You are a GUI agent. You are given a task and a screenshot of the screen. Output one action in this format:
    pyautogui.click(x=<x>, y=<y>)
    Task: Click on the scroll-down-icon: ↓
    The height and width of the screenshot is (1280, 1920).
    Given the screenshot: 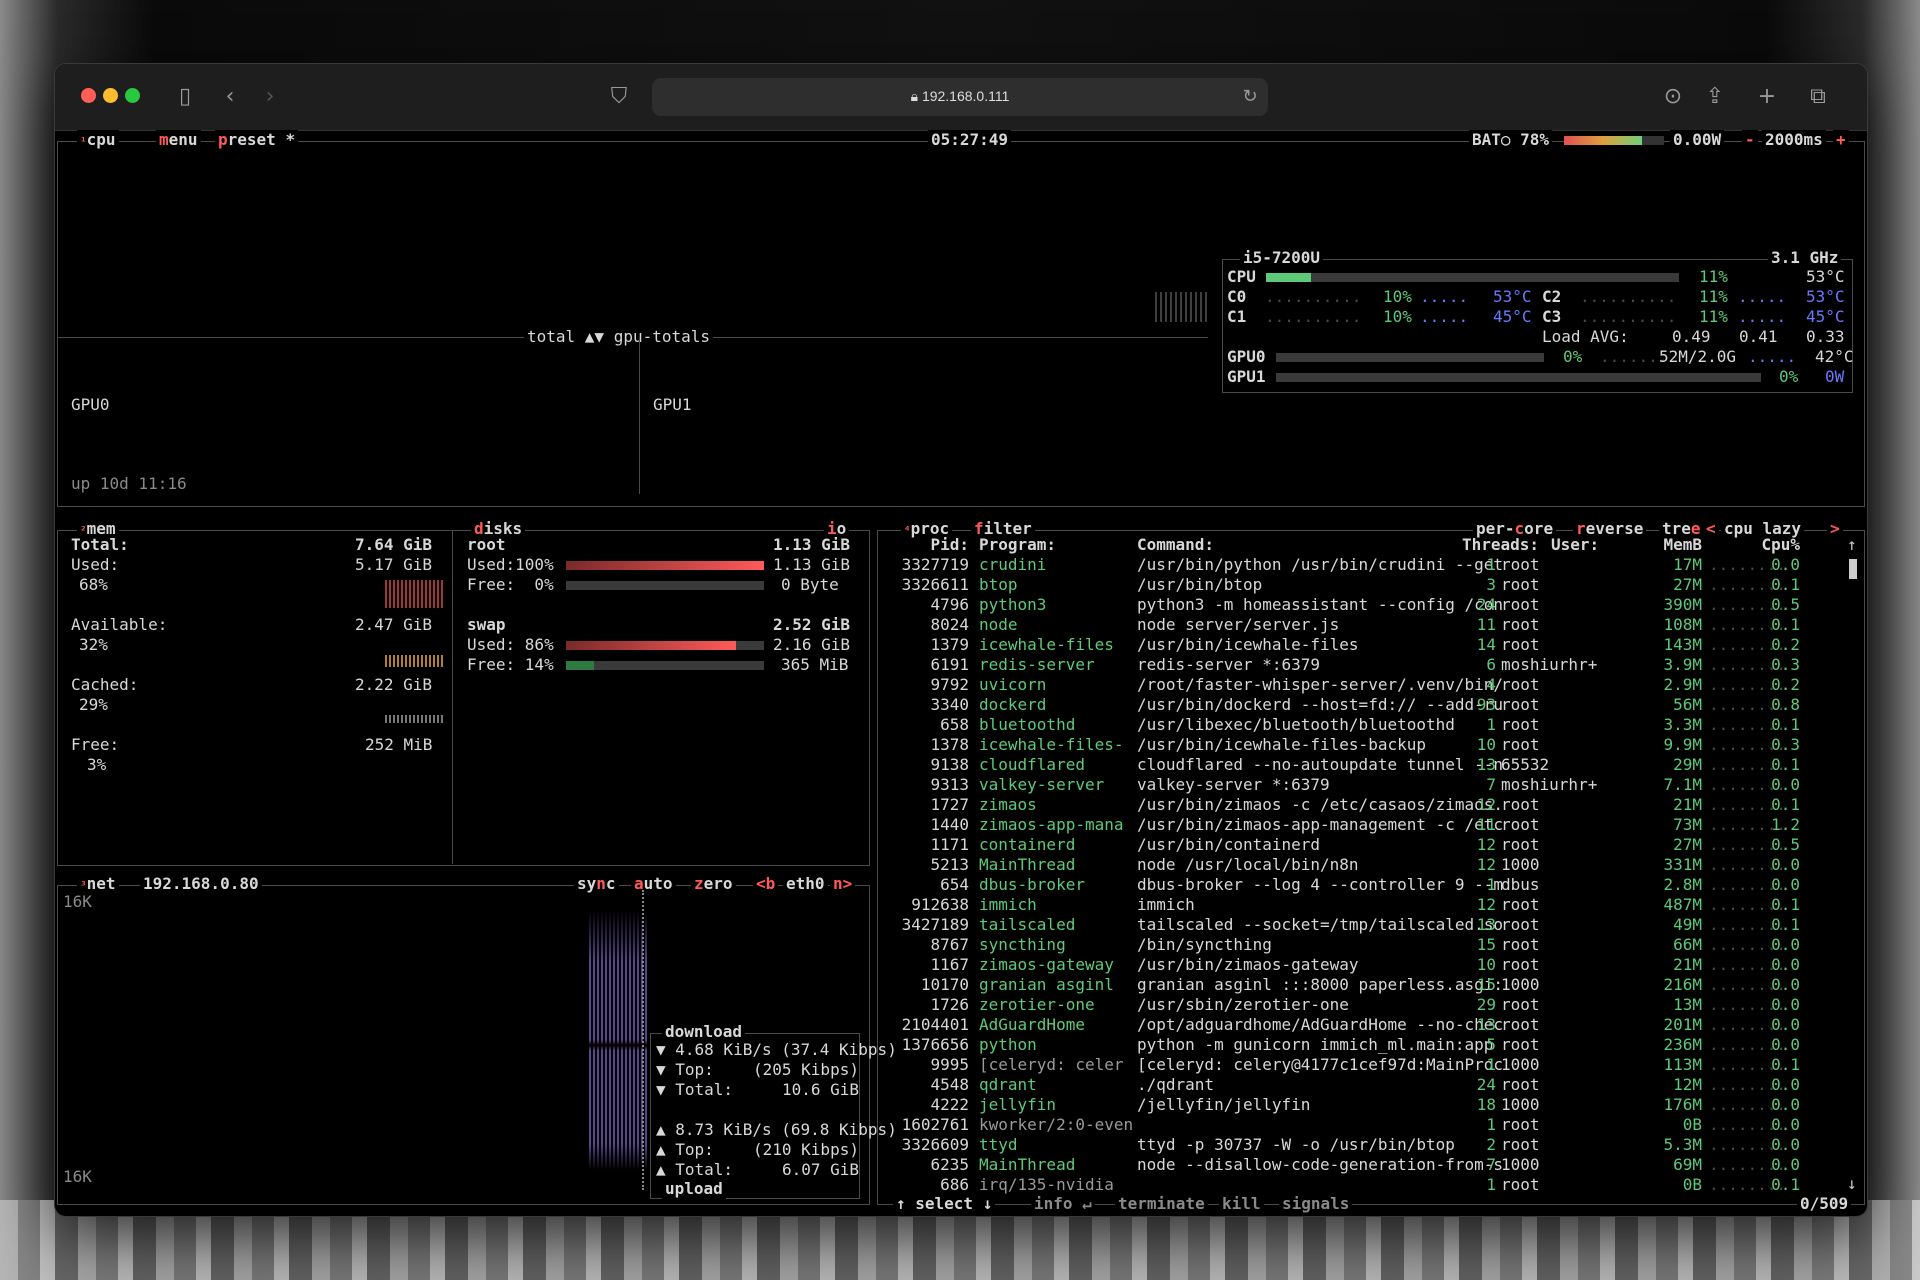 What is the action you would take?
    pyautogui.click(x=1852, y=1184)
    